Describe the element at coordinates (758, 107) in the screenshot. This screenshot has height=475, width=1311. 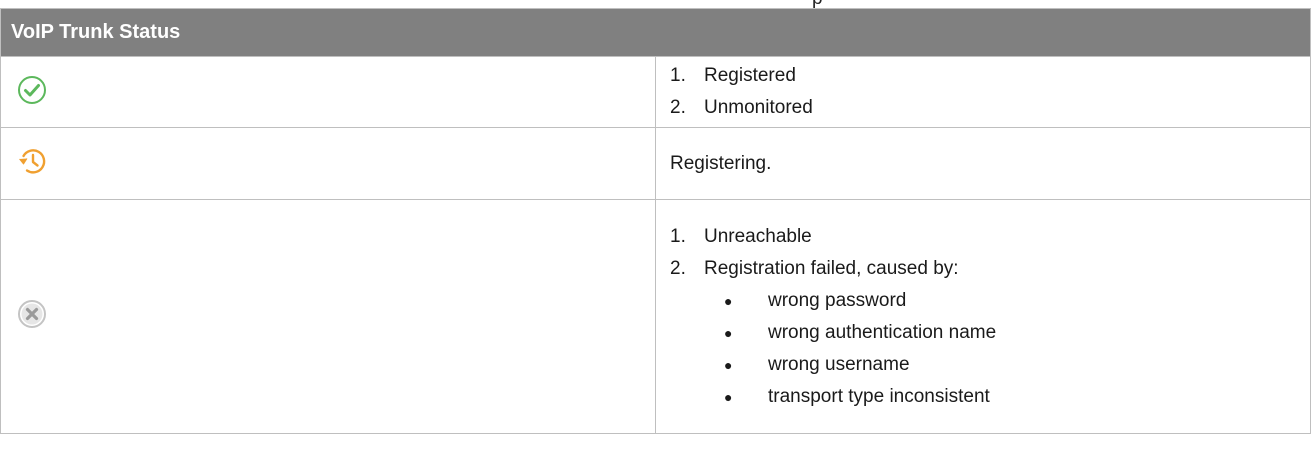
I see `list-item-text: Unmonitored` at that location.